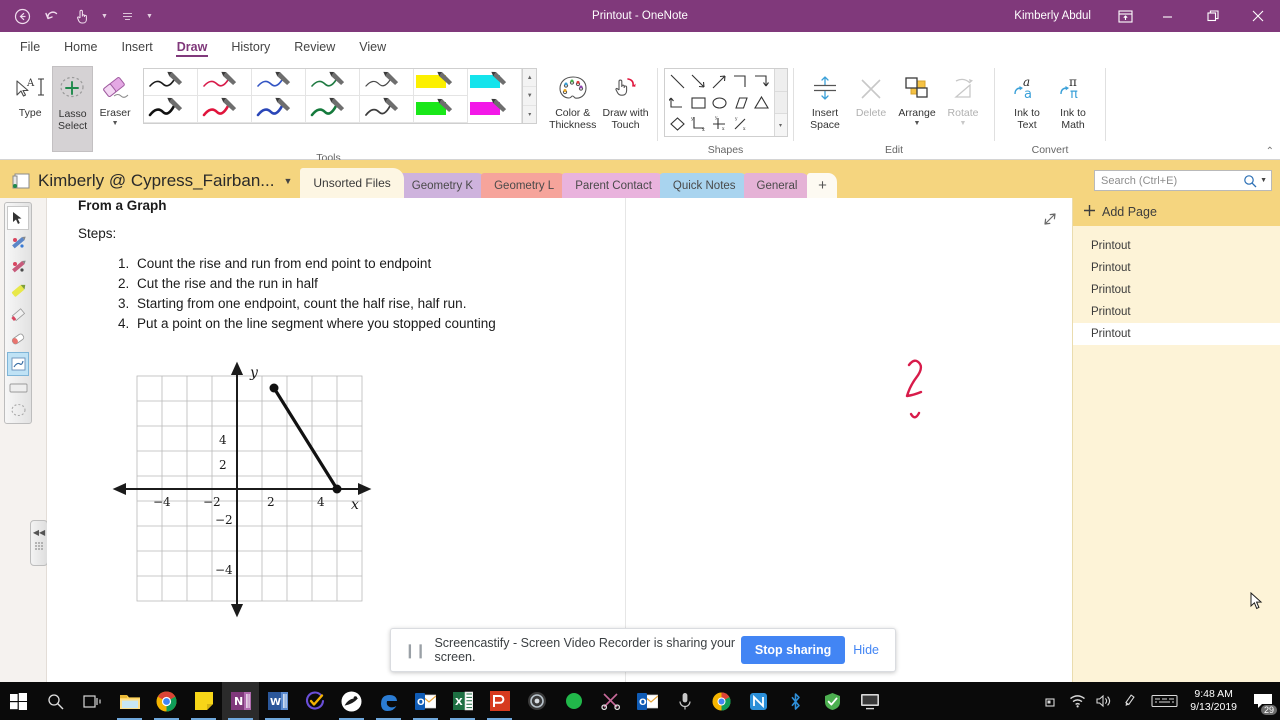  What do you see at coordinates (869, 701) in the screenshot?
I see `display-app-icon` at bounding box center [869, 701].